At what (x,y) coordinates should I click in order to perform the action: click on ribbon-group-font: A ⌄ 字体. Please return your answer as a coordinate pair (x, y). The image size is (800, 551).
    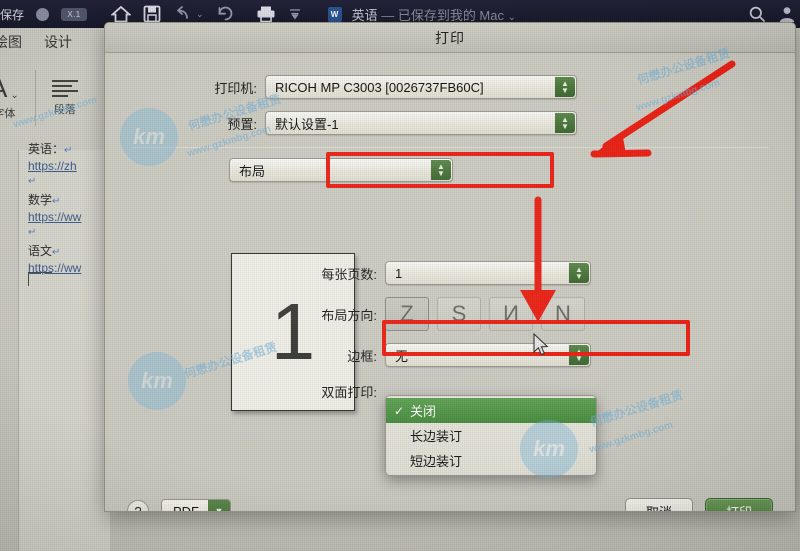
    Looking at the image, I should click on (9, 98).